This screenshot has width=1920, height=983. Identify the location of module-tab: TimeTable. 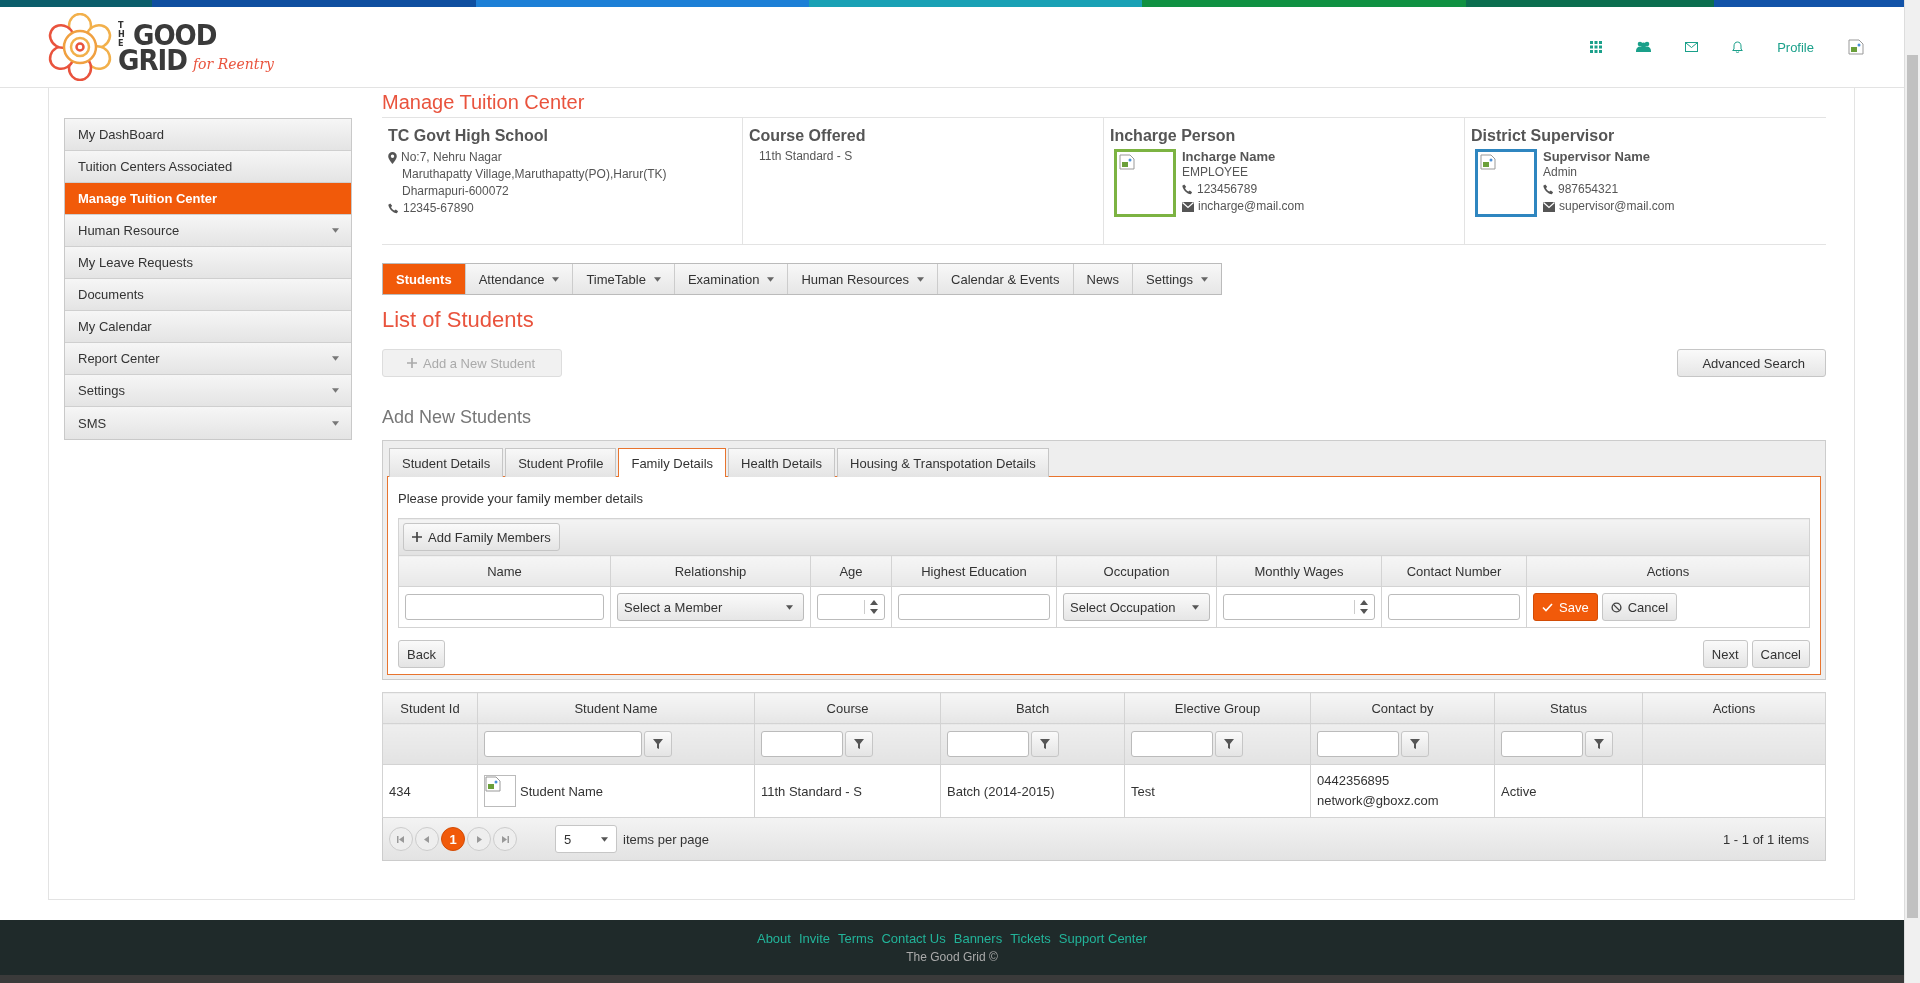
(624, 279).